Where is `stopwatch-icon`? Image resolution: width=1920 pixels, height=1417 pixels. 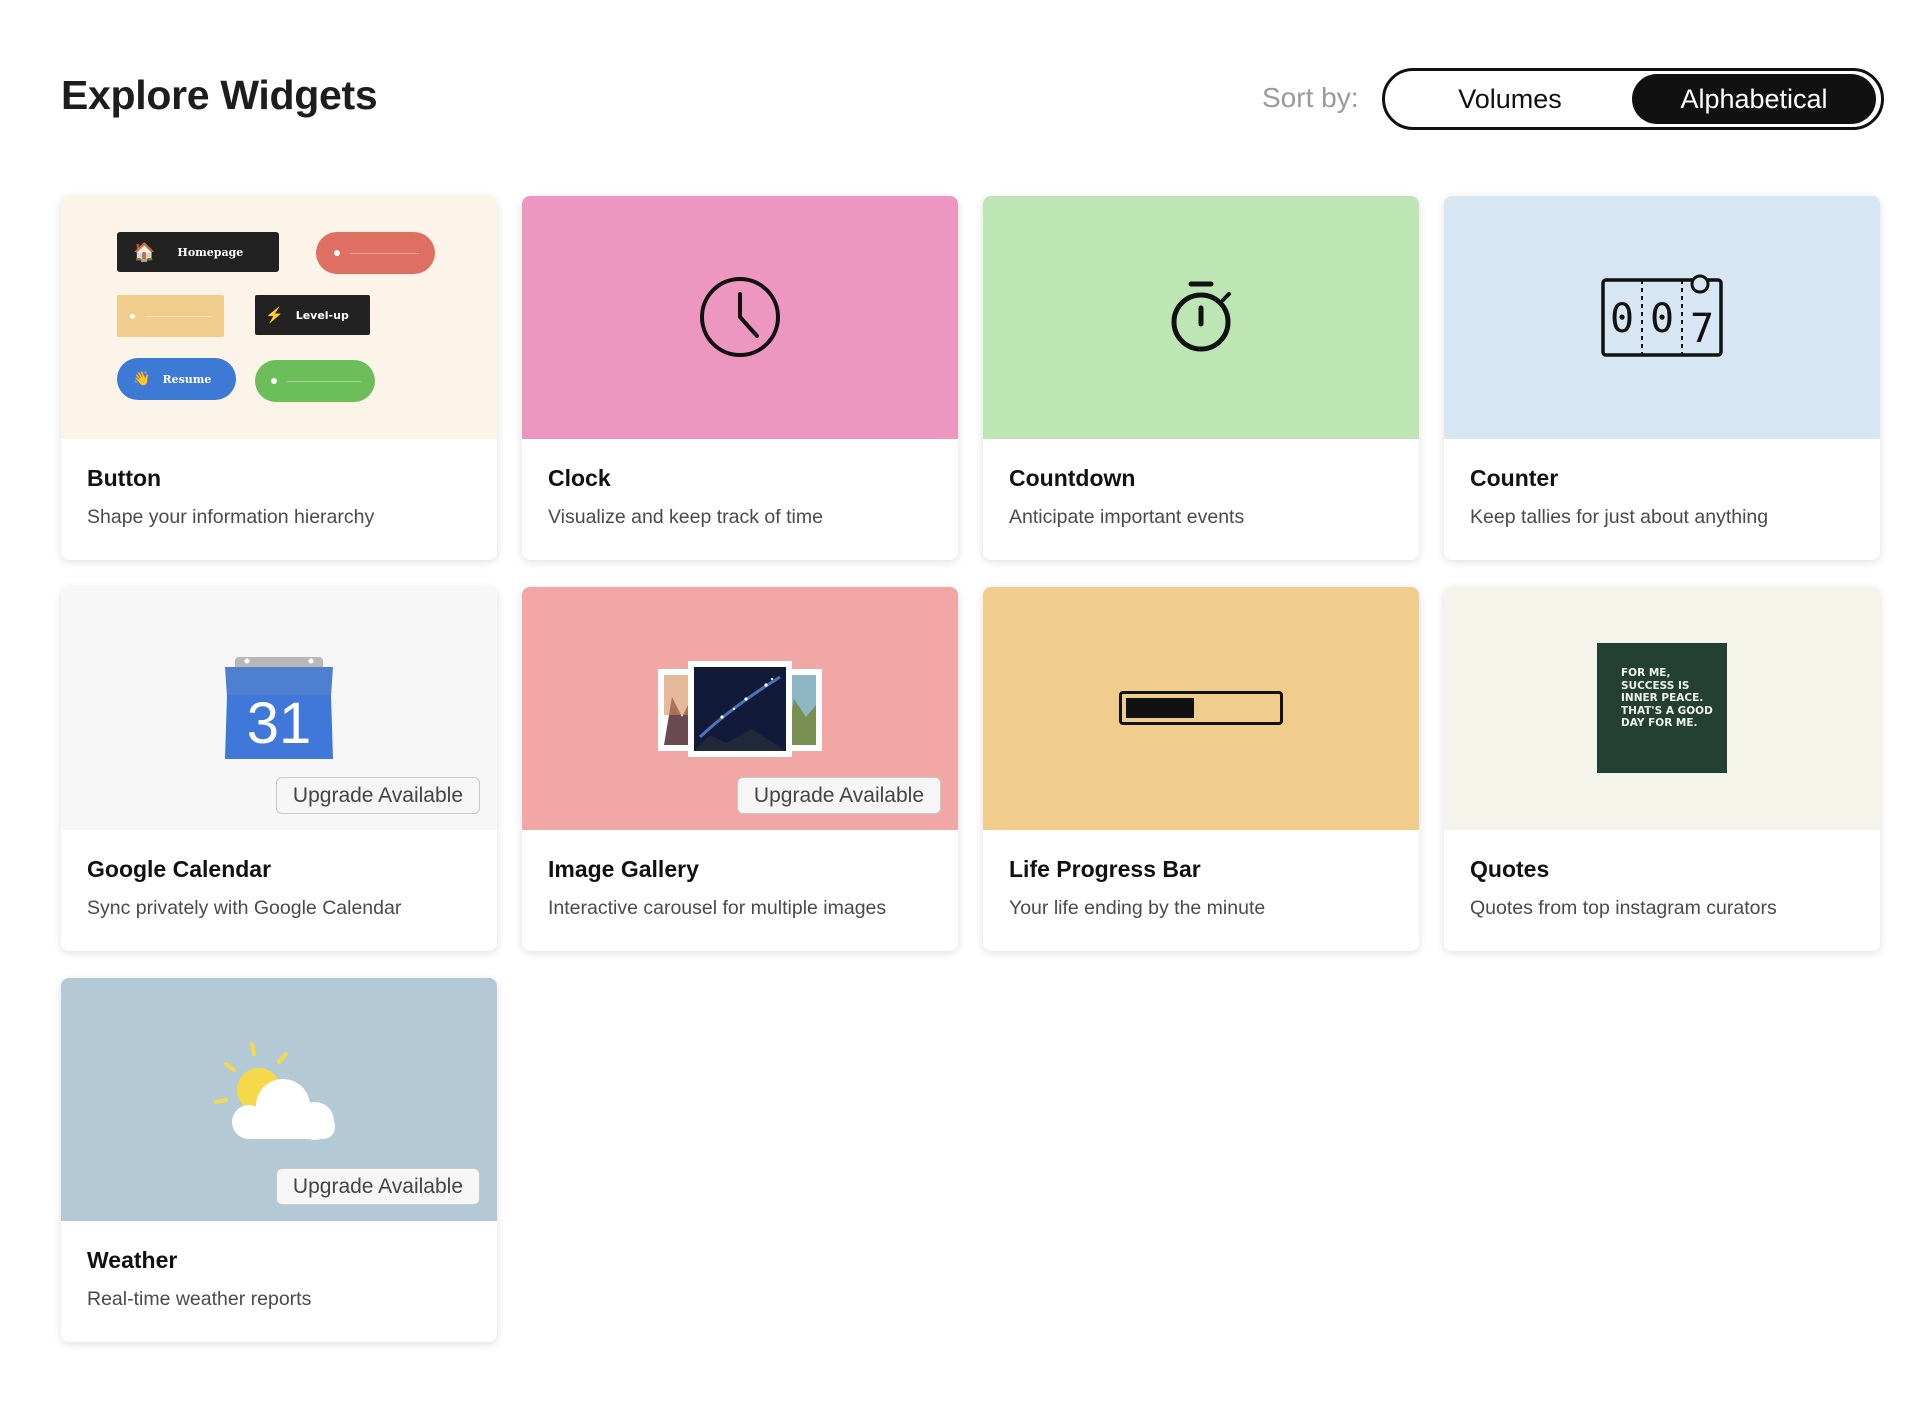
stopwatch-icon is located at coordinates (1201, 316).